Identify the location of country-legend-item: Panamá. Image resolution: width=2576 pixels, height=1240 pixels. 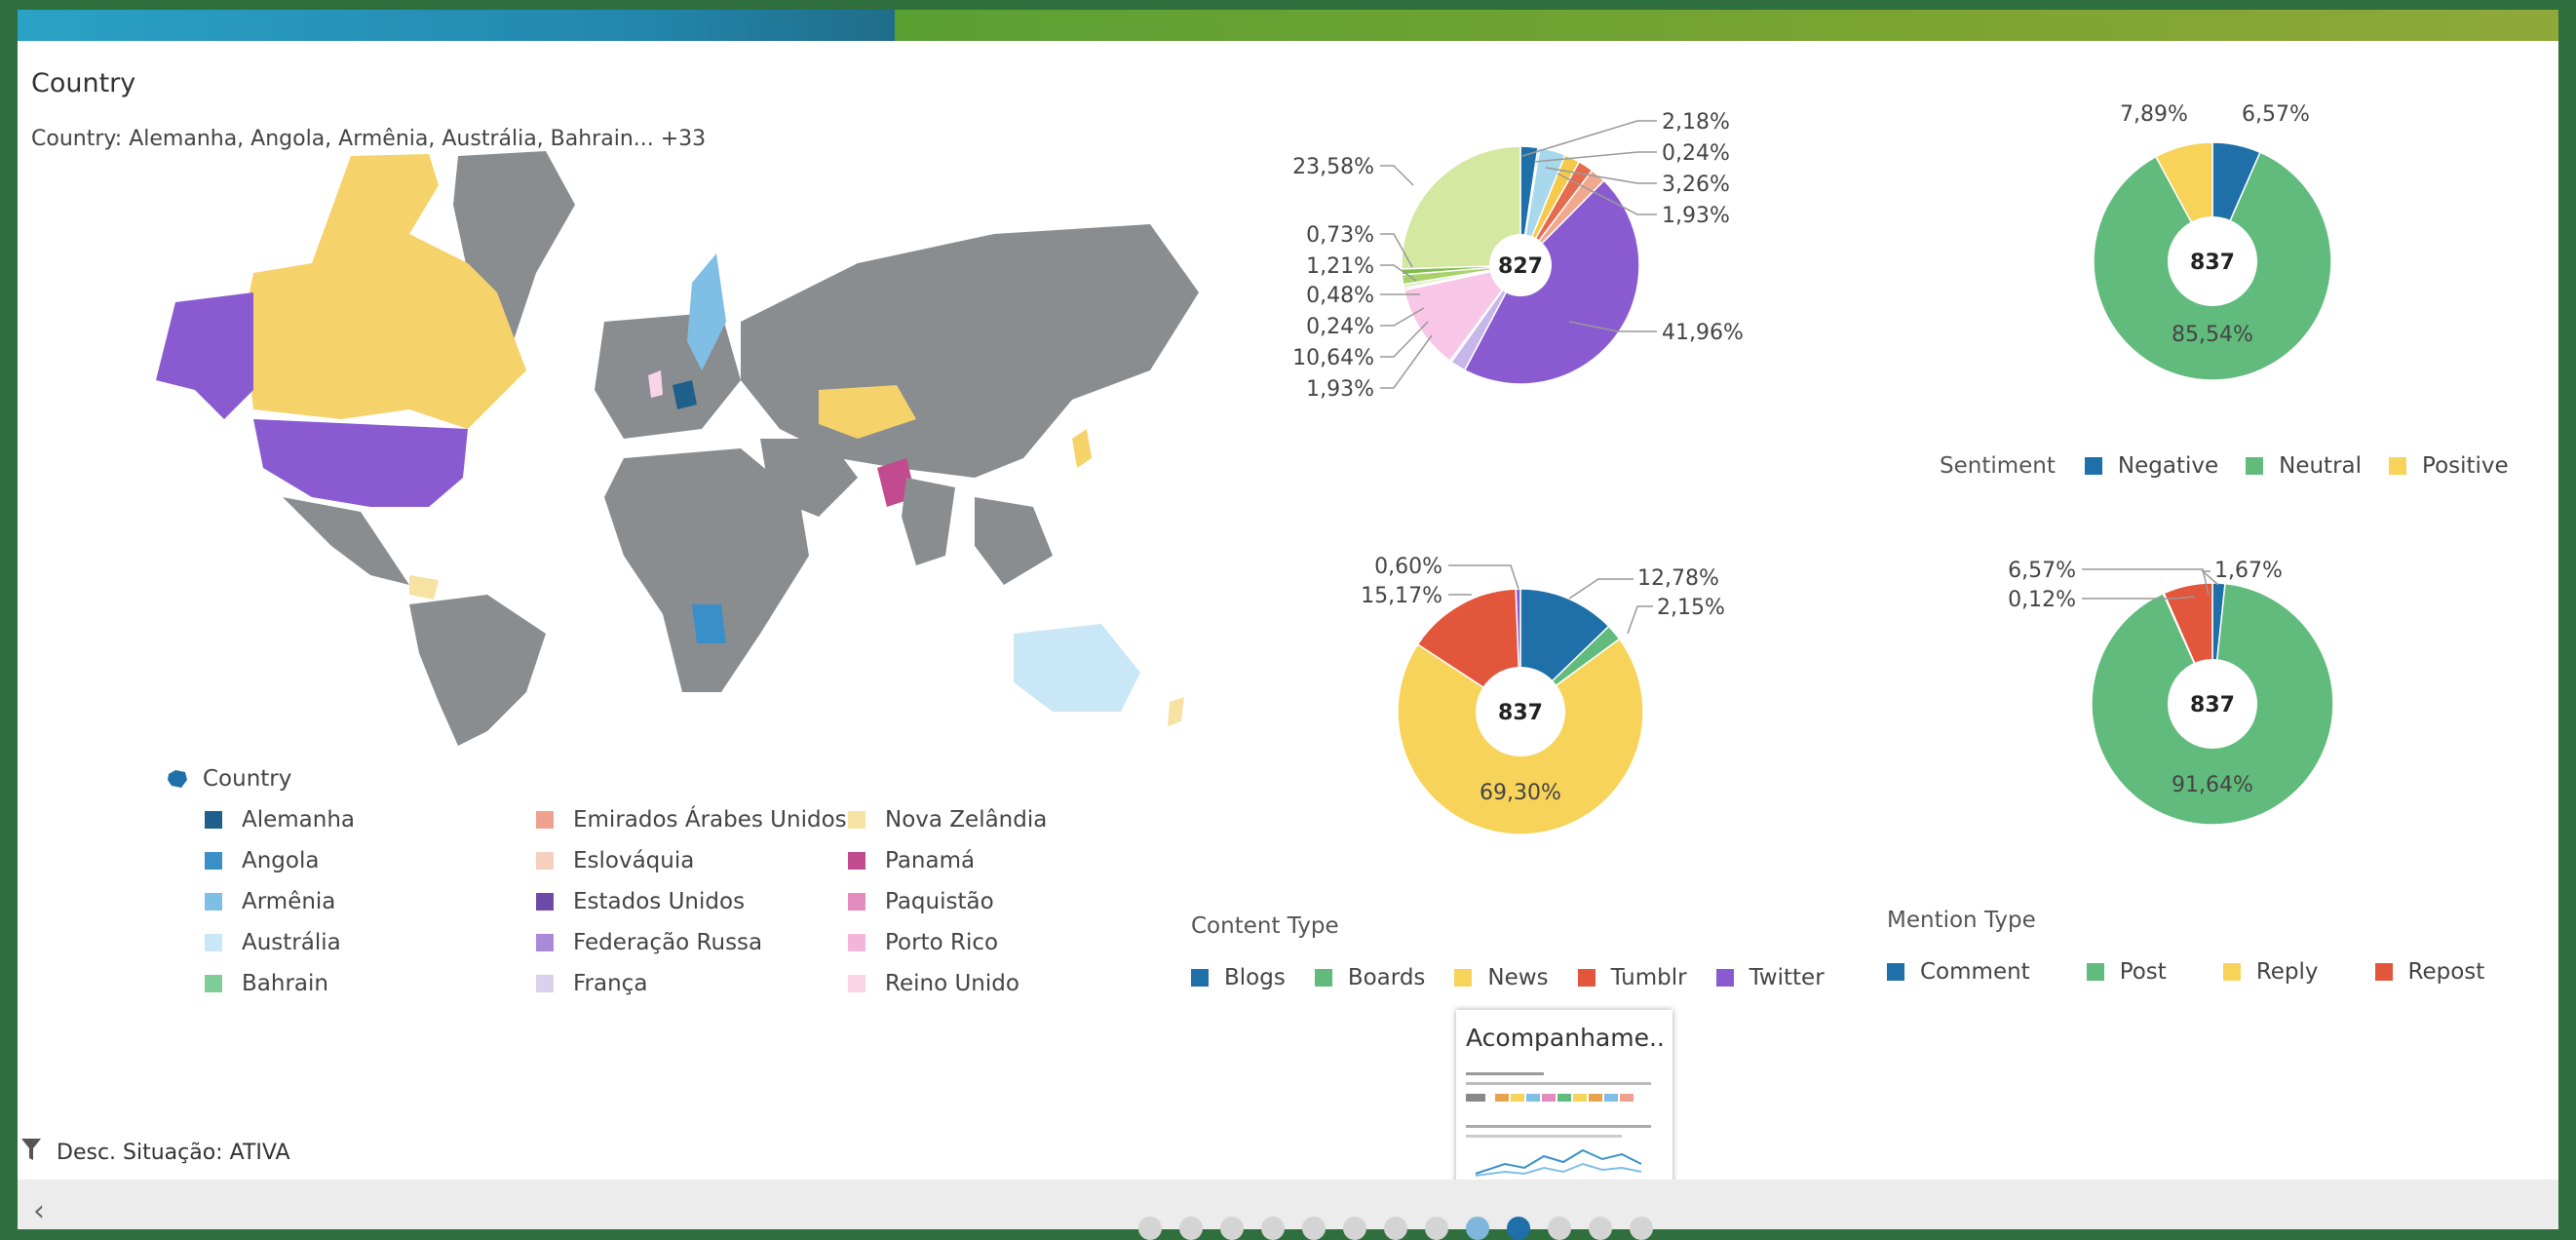
(911, 860).